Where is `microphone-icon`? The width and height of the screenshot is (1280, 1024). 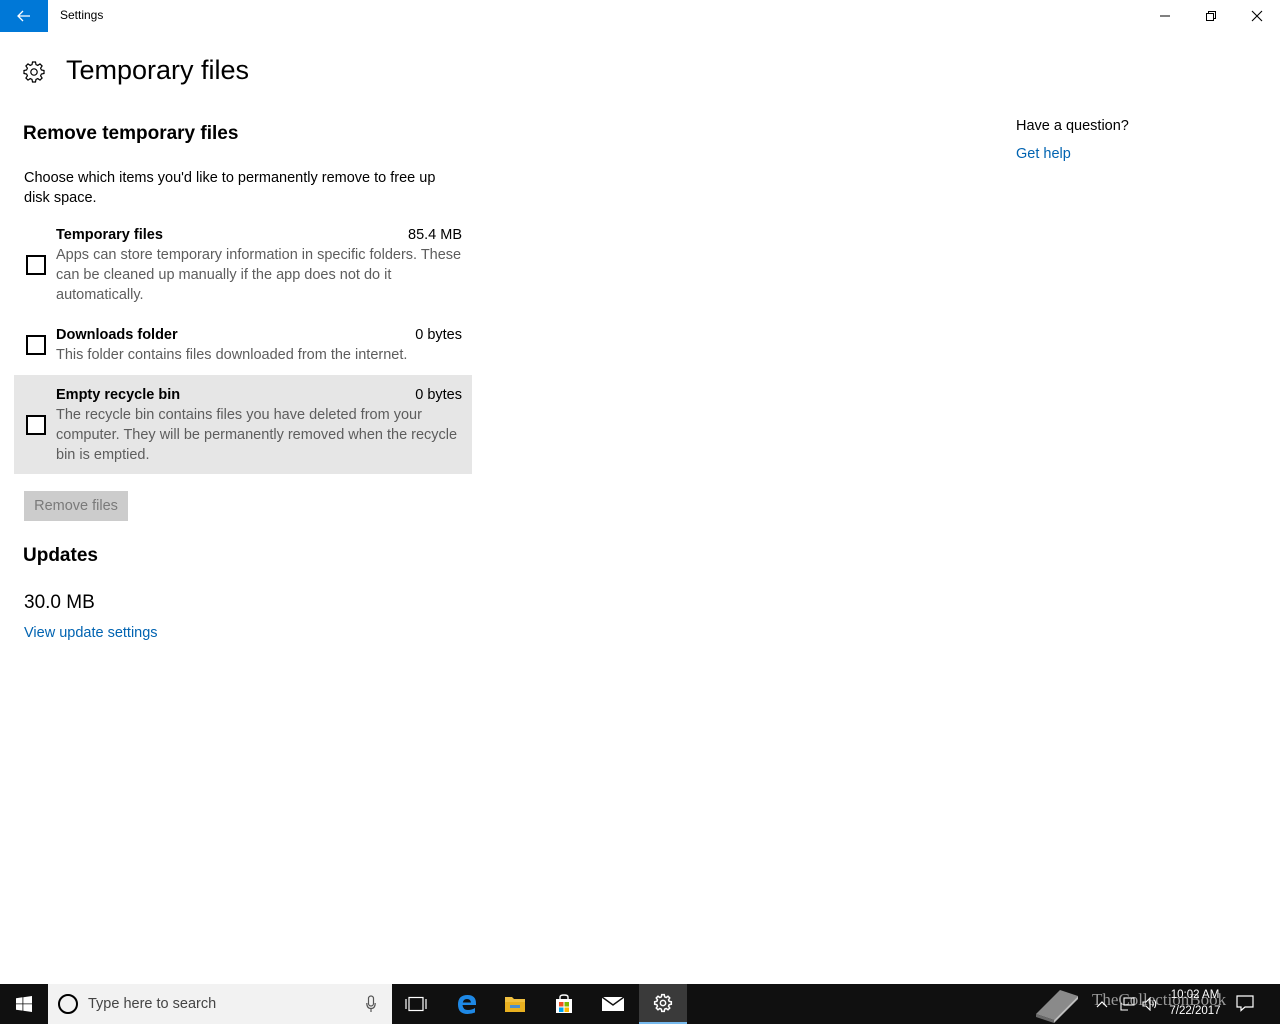 microphone-icon is located at coordinates (371, 1004).